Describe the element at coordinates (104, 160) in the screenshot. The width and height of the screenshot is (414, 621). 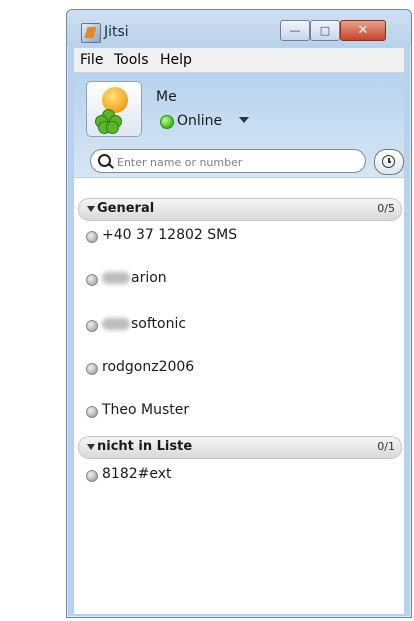
I see `search-icon` at that location.